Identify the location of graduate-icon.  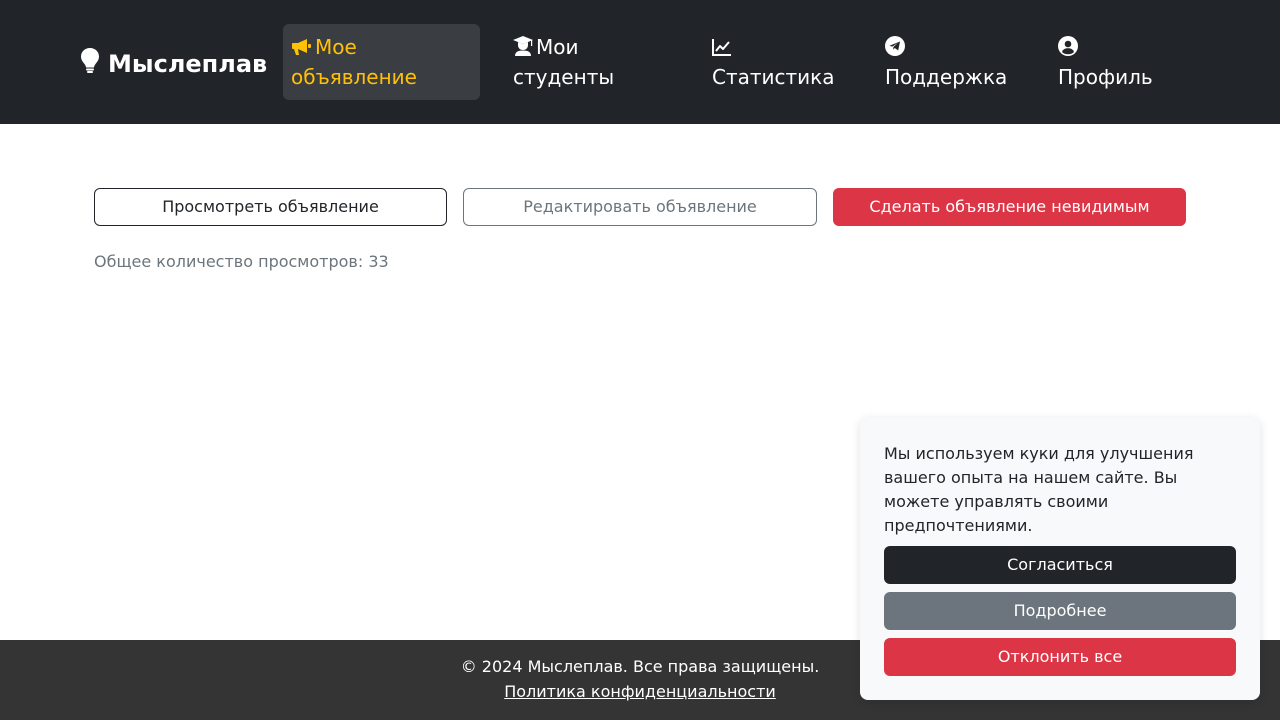
(523, 46).